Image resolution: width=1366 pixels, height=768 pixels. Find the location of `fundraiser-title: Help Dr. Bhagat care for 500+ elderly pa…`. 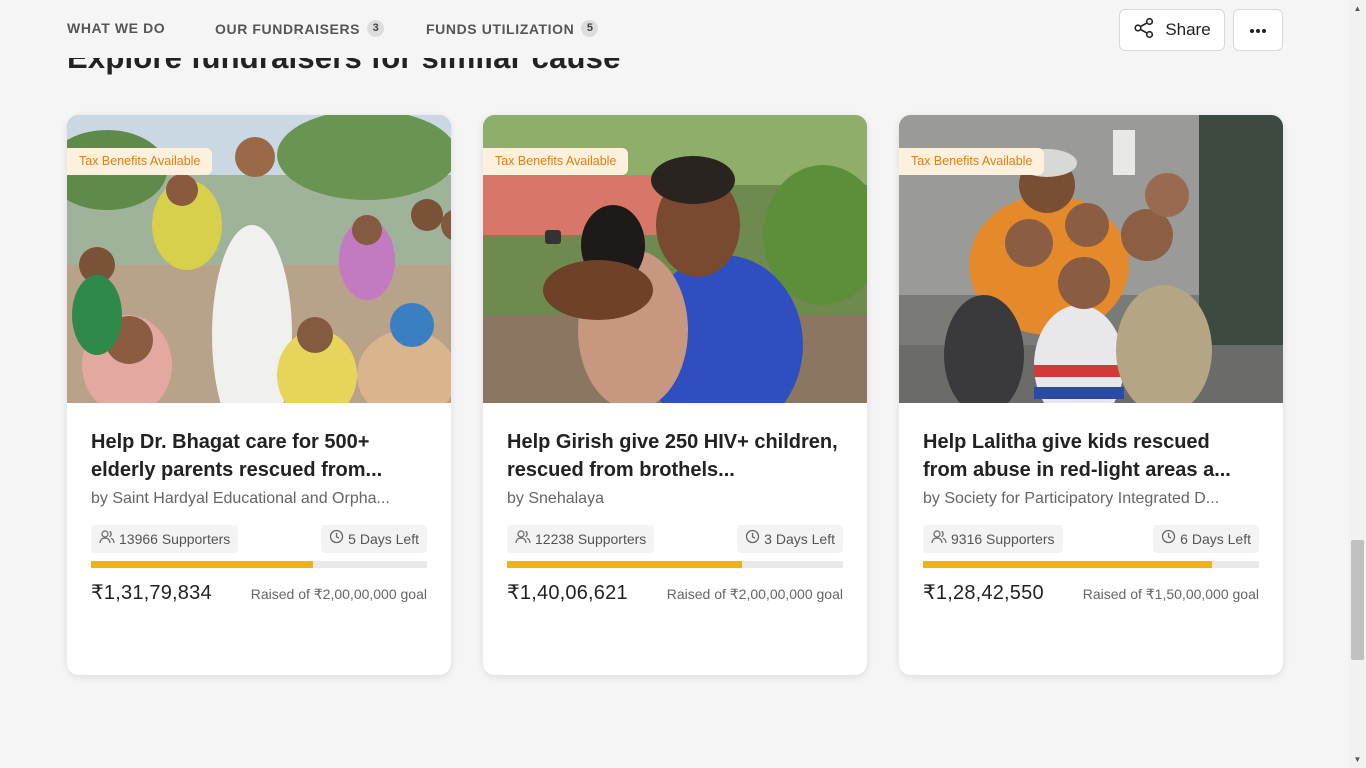

fundraiser-title: Help Dr. Bhagat care for 500+ elderly pa… is located at coordinates (259, 456).